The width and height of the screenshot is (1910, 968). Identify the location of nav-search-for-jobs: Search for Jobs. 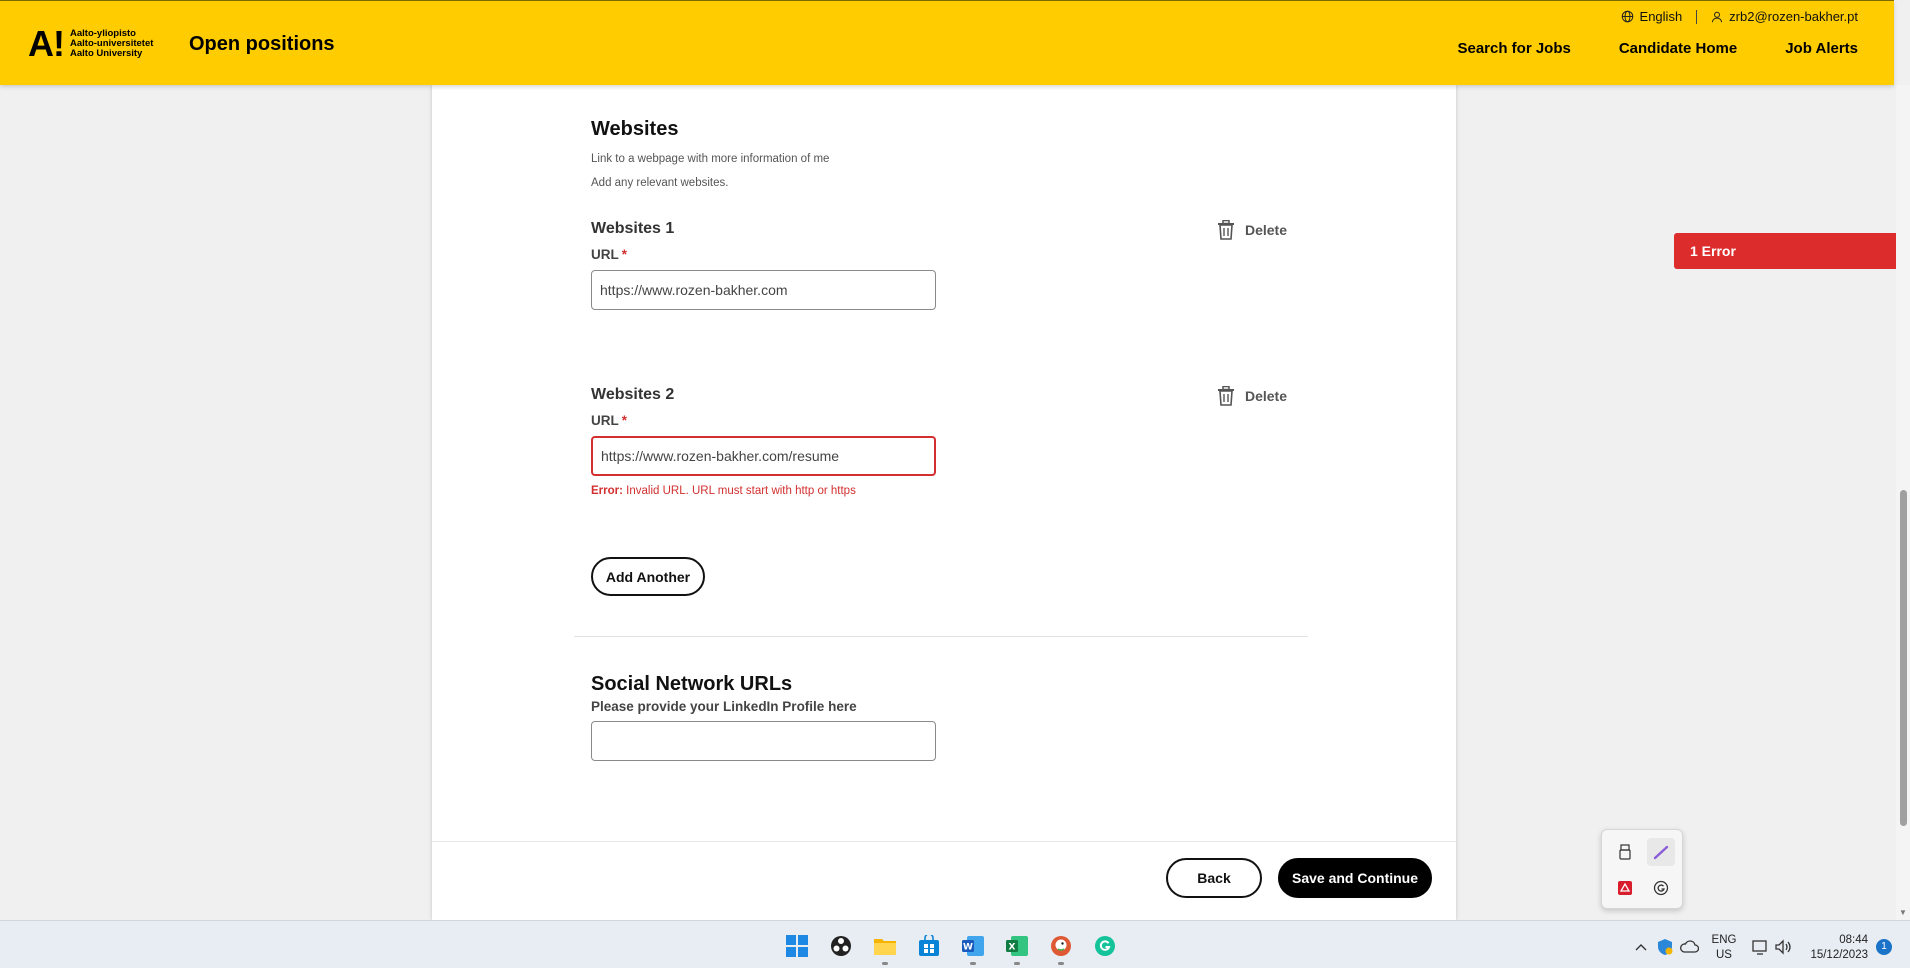
(1513, 48).